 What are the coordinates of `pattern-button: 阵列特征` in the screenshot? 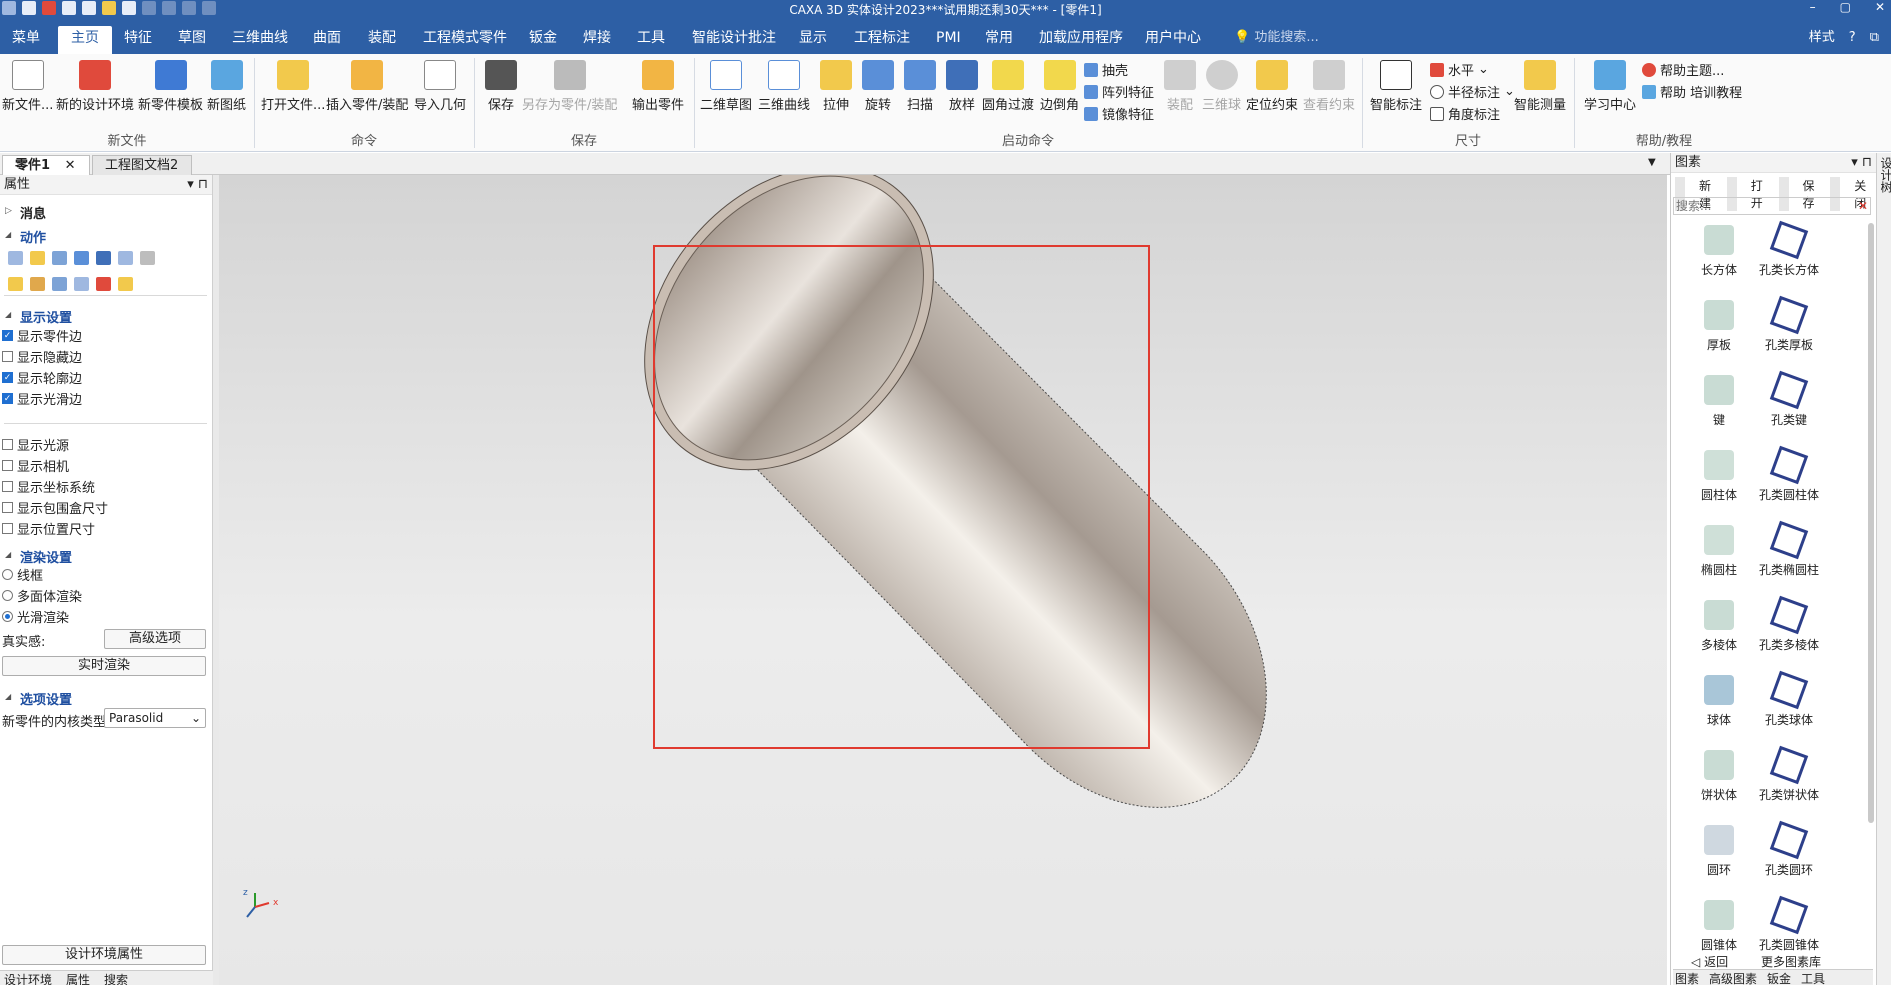 It's located at (1119, 91).